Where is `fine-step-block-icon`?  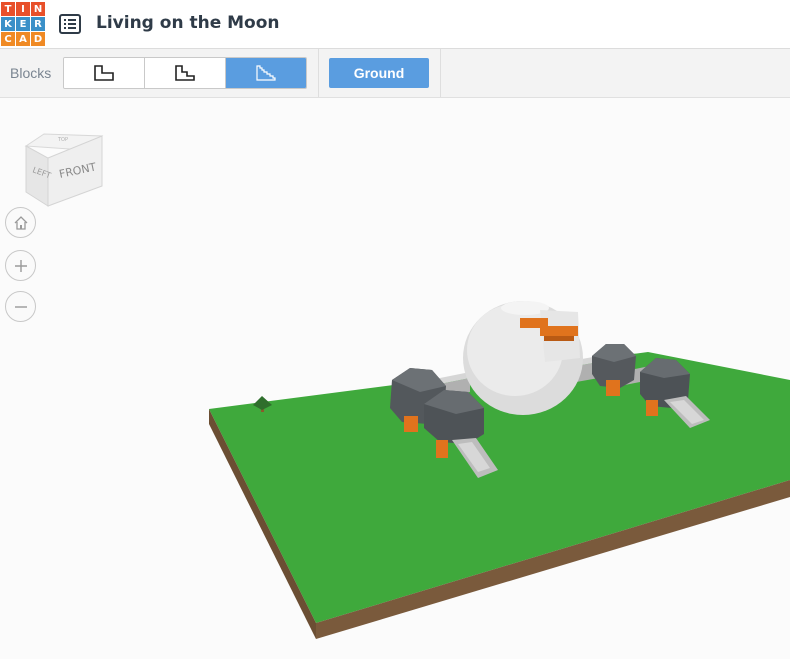 fine-step-block-icon is located at coordinates (266, 73).